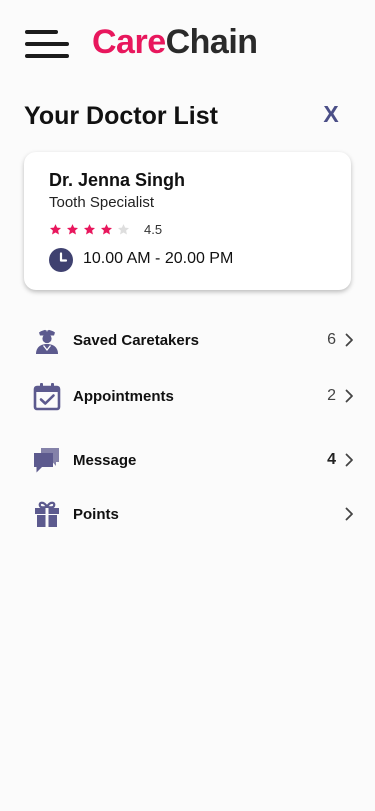 The height and width of the screenshot is (811, 375). What do you see at coordinates (96, 514) in the screenshot?
I see `menu-item-label: Points` at bounding box center [96, 514].